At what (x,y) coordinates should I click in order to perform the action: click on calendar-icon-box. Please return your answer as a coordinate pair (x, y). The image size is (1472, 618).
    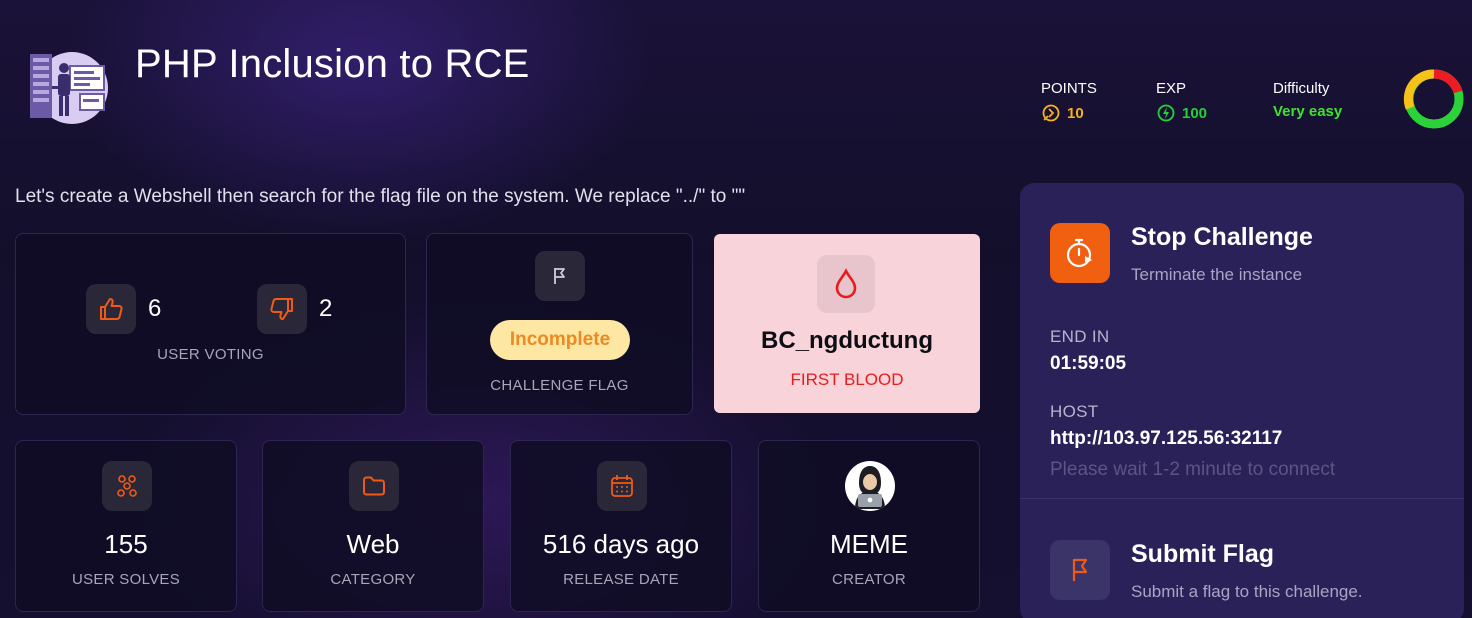
    Looking at the image, I should click on (622, 486).